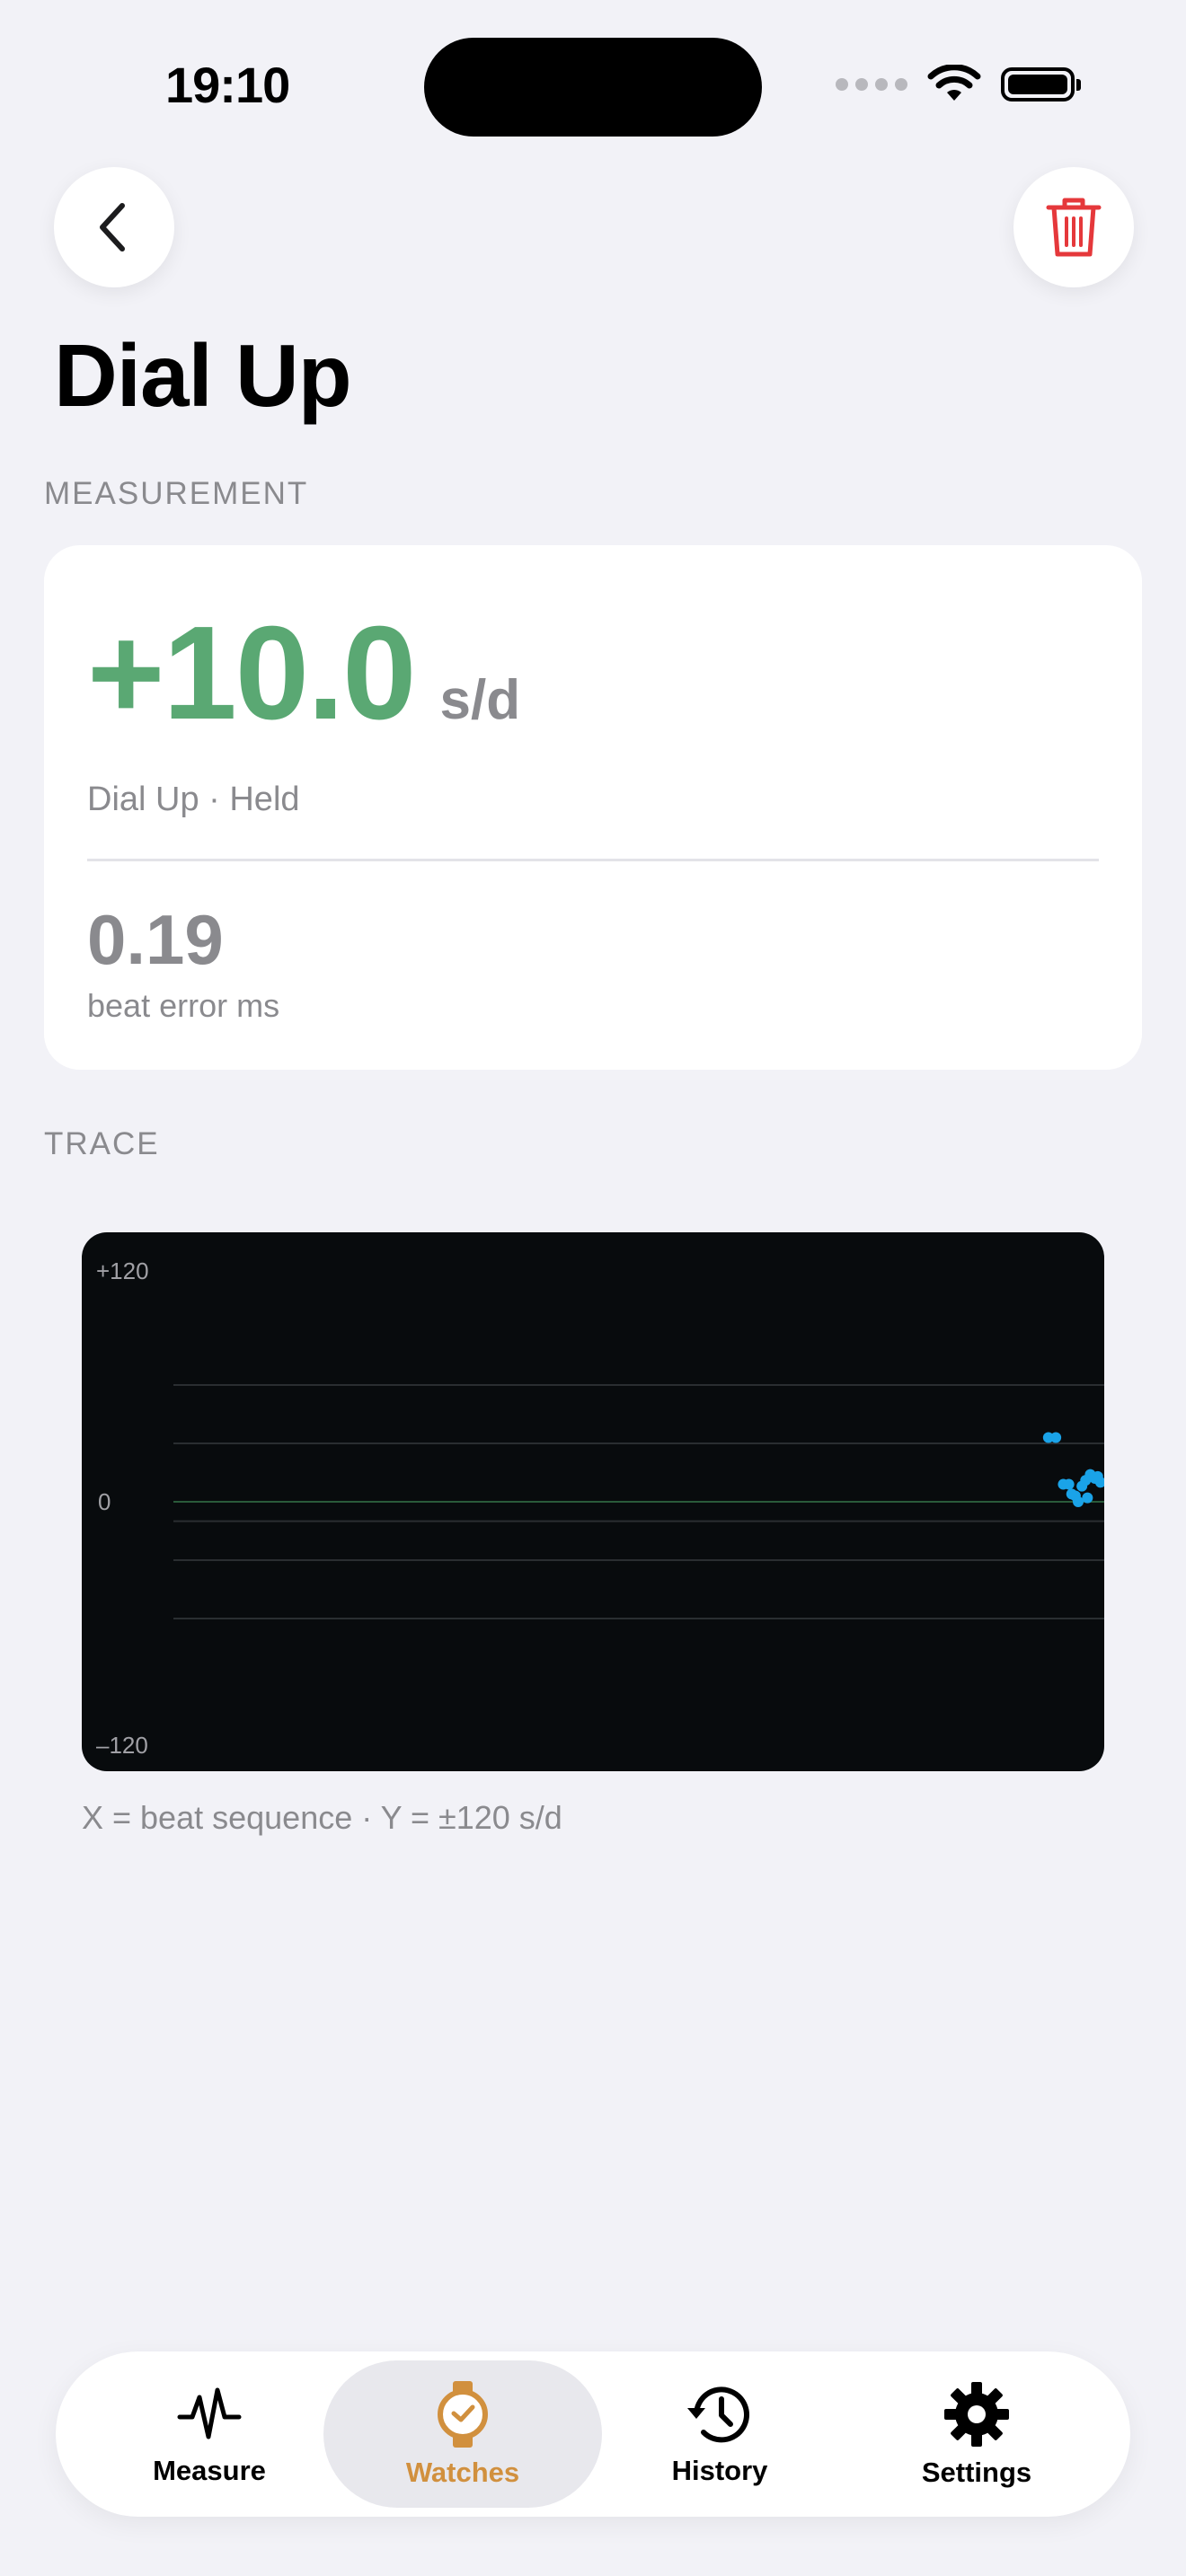 The image size is (1186, 2576). Describe the element at coordinates (322, 1817) in the screenshot. I see `trace-caption: X = beat sequence · Y = ±120 s/d` at that location.